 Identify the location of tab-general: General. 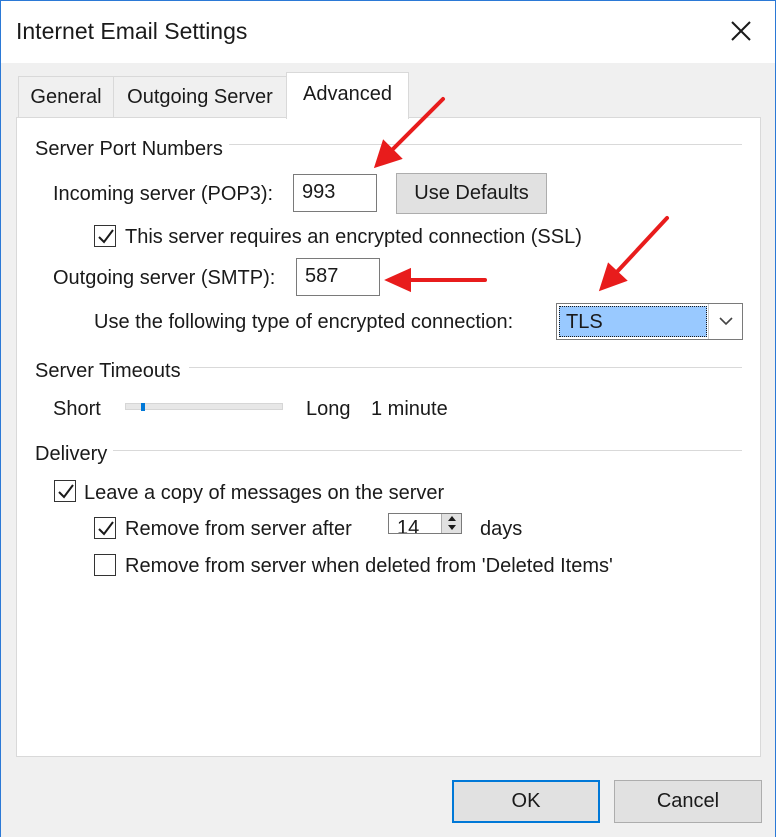
(66, 97).